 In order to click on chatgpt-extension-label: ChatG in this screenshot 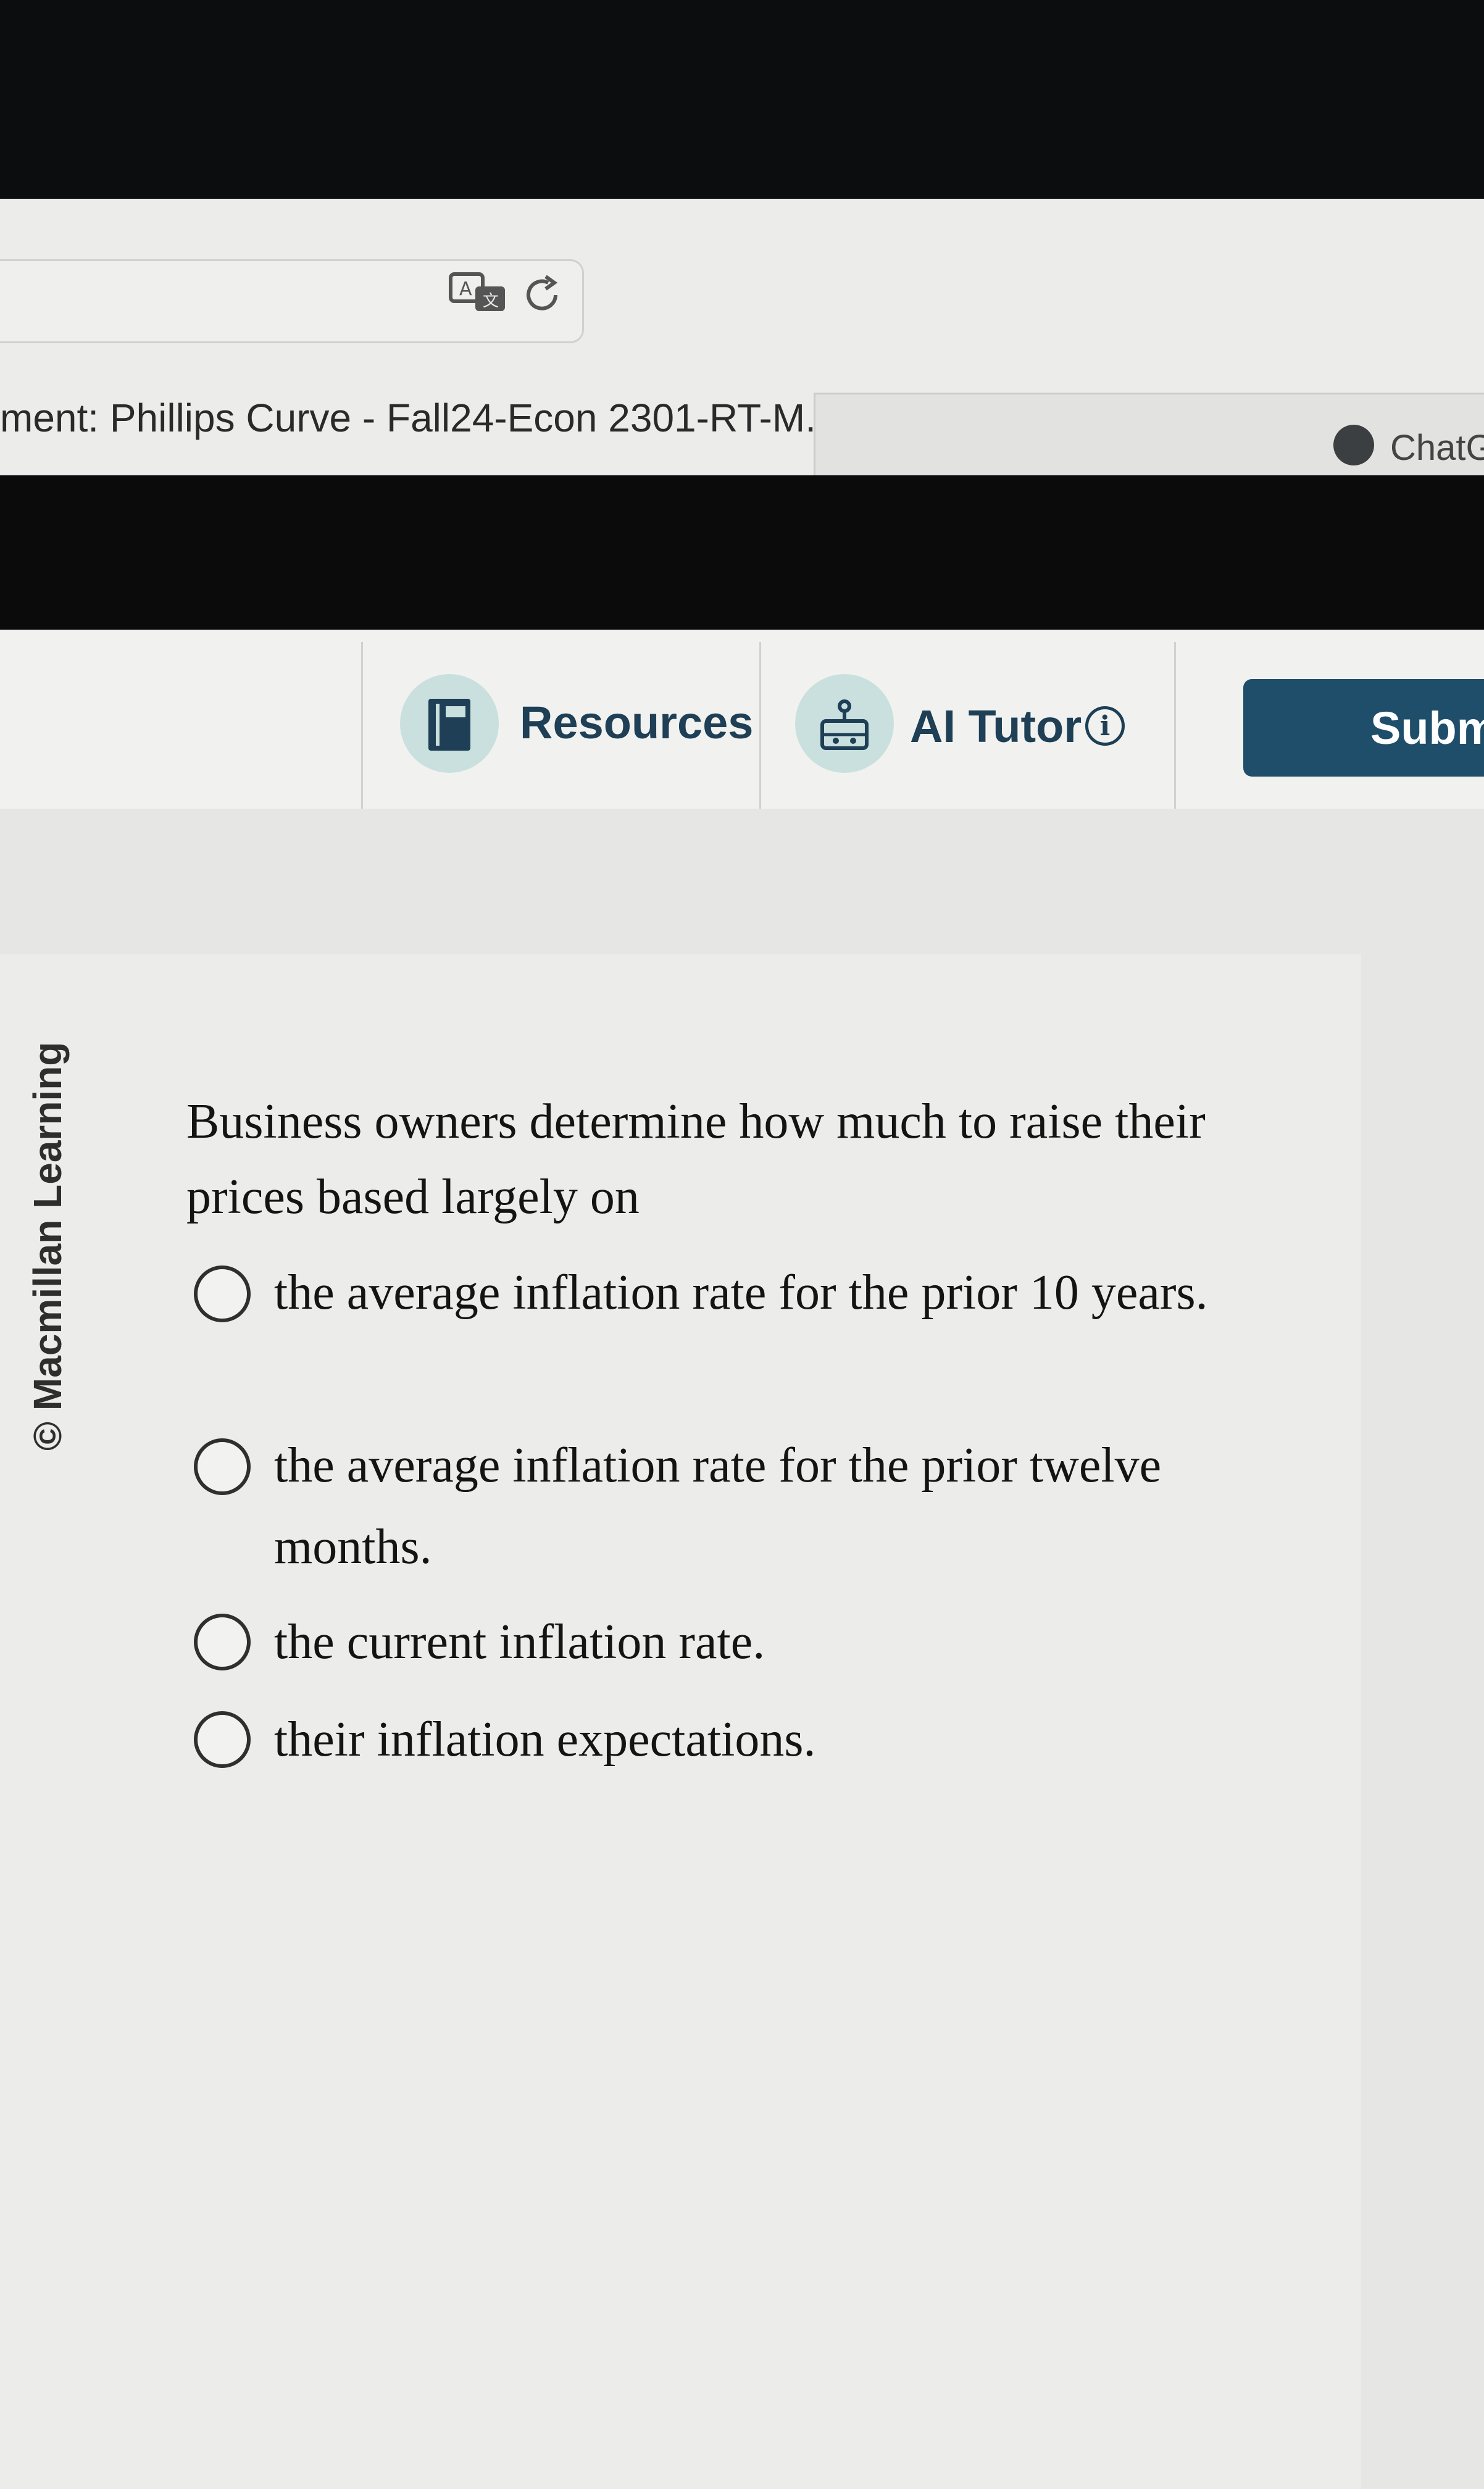, I will do `click(1437, 448)`.